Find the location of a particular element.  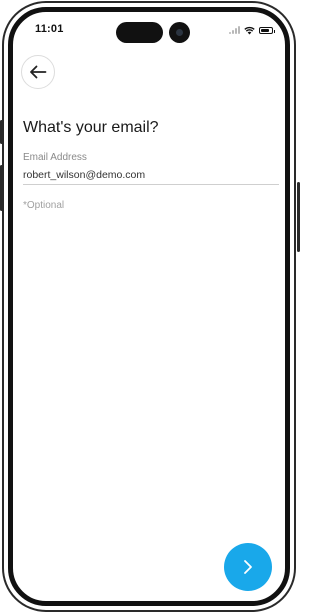

email-field-label: Email Address is located at coordinates (55, 157).